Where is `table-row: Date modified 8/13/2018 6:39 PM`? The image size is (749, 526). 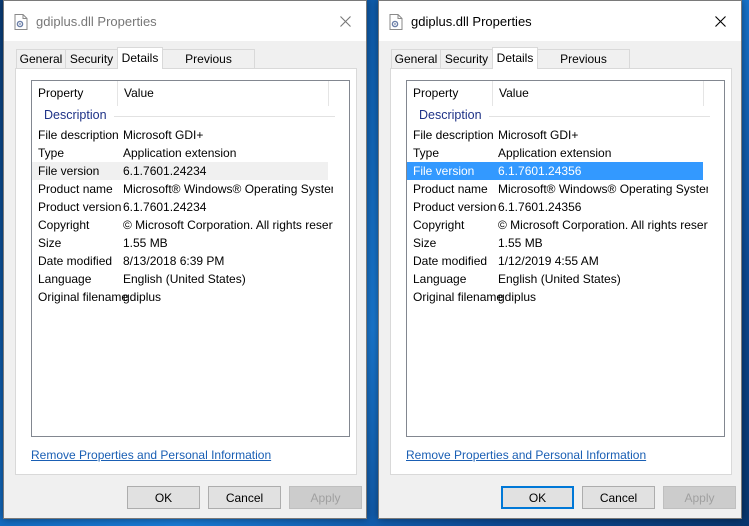 table-row: Date modified 8/13/2018 6:39 PM is located at coordinates (190, 261).